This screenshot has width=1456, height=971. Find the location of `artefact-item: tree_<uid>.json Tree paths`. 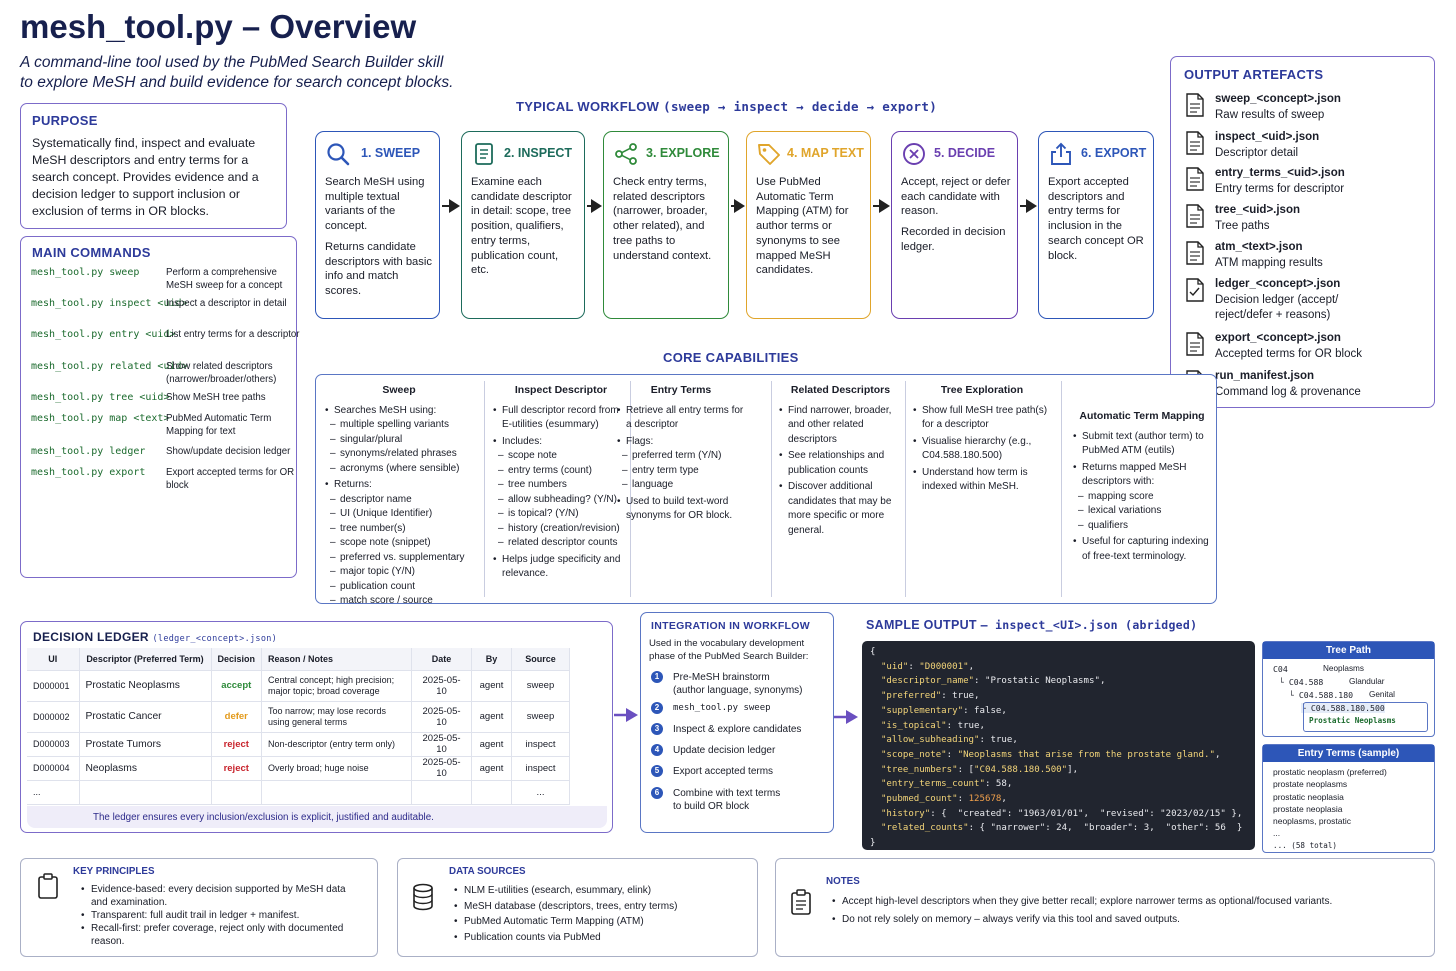

artefact-item: tree_<uid>.json Tree paths is located at coordinates (1305, 221).